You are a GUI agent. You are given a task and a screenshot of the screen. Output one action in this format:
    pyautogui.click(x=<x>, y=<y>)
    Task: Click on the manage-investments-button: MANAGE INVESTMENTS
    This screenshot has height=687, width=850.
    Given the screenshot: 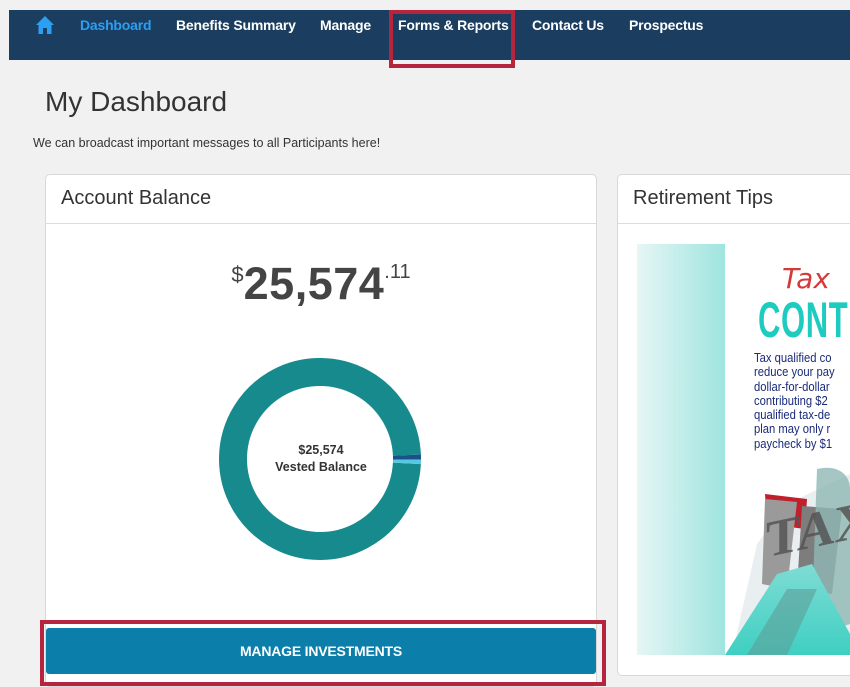 What is the action you would take?
    pyautogui.click(x=321, y=651)
    